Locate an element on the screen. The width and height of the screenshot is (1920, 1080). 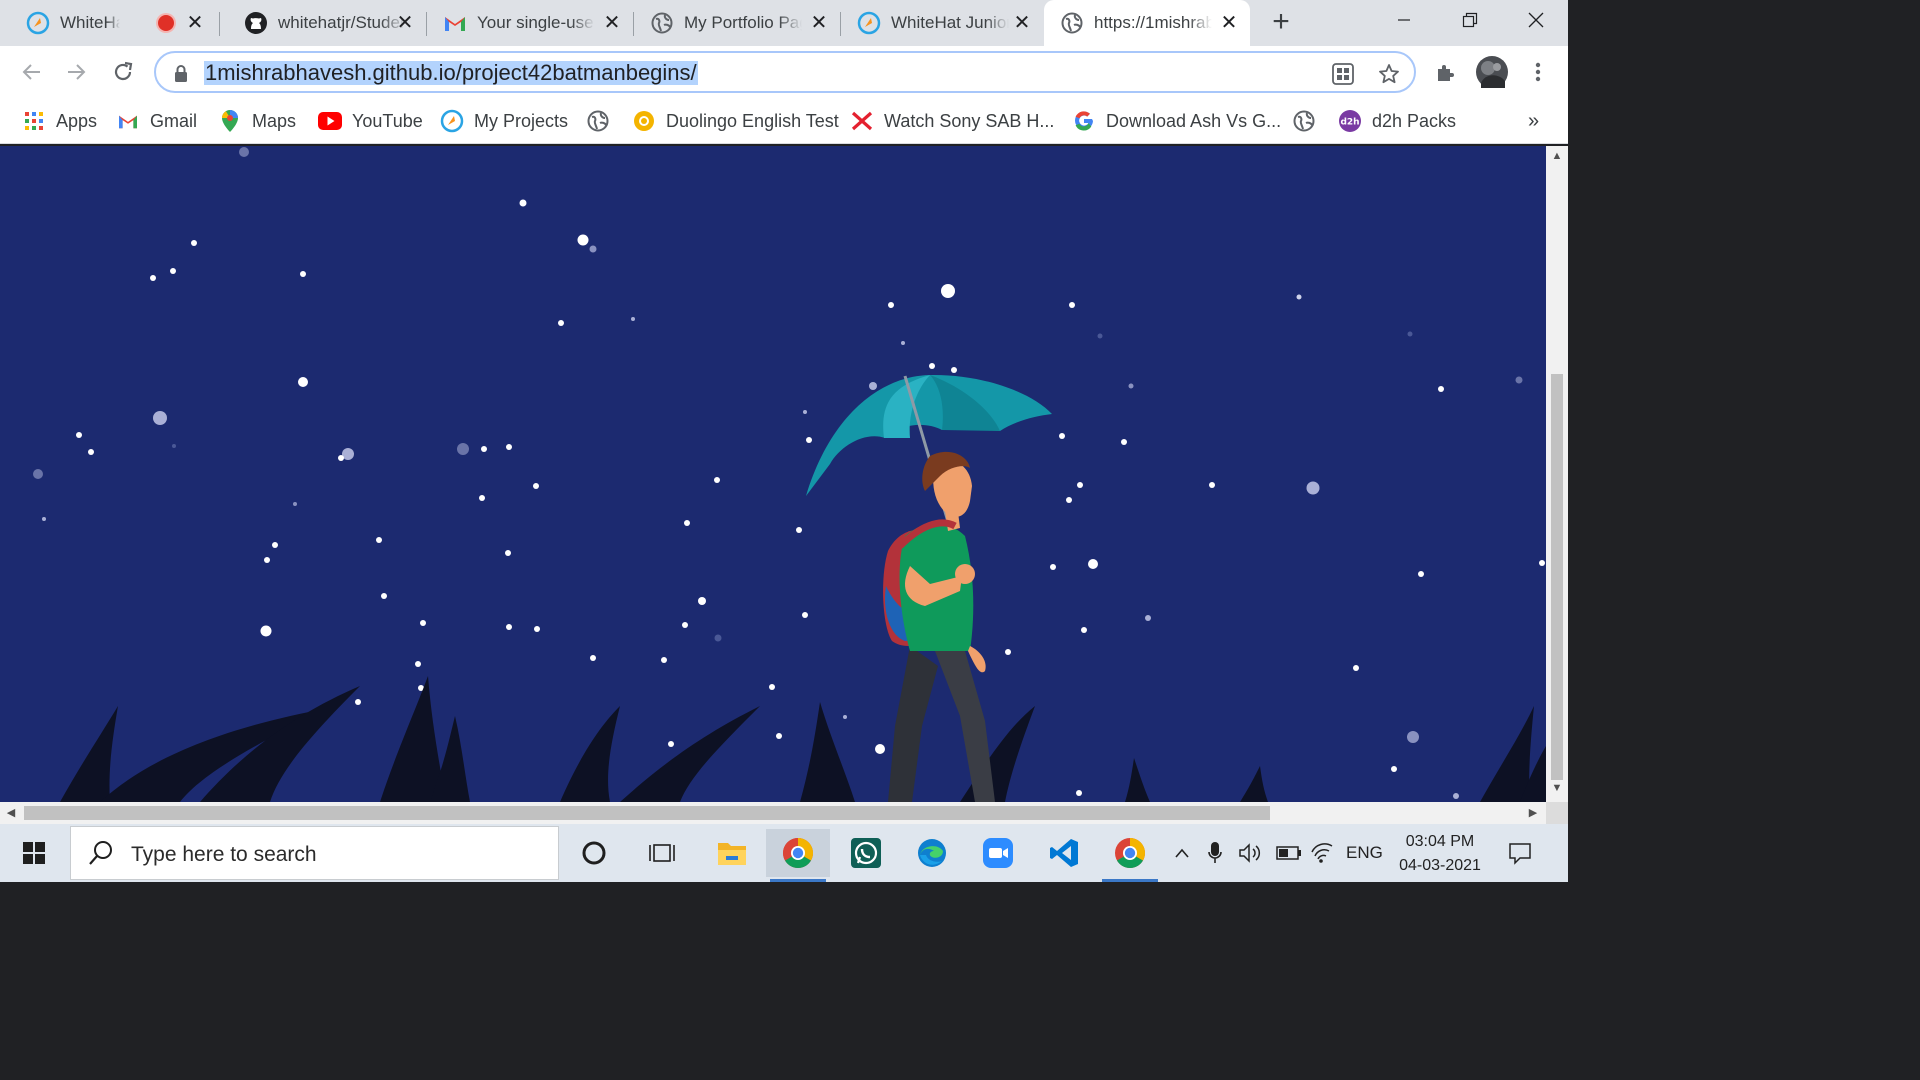
back-icon is located at coordinates (32, 72).